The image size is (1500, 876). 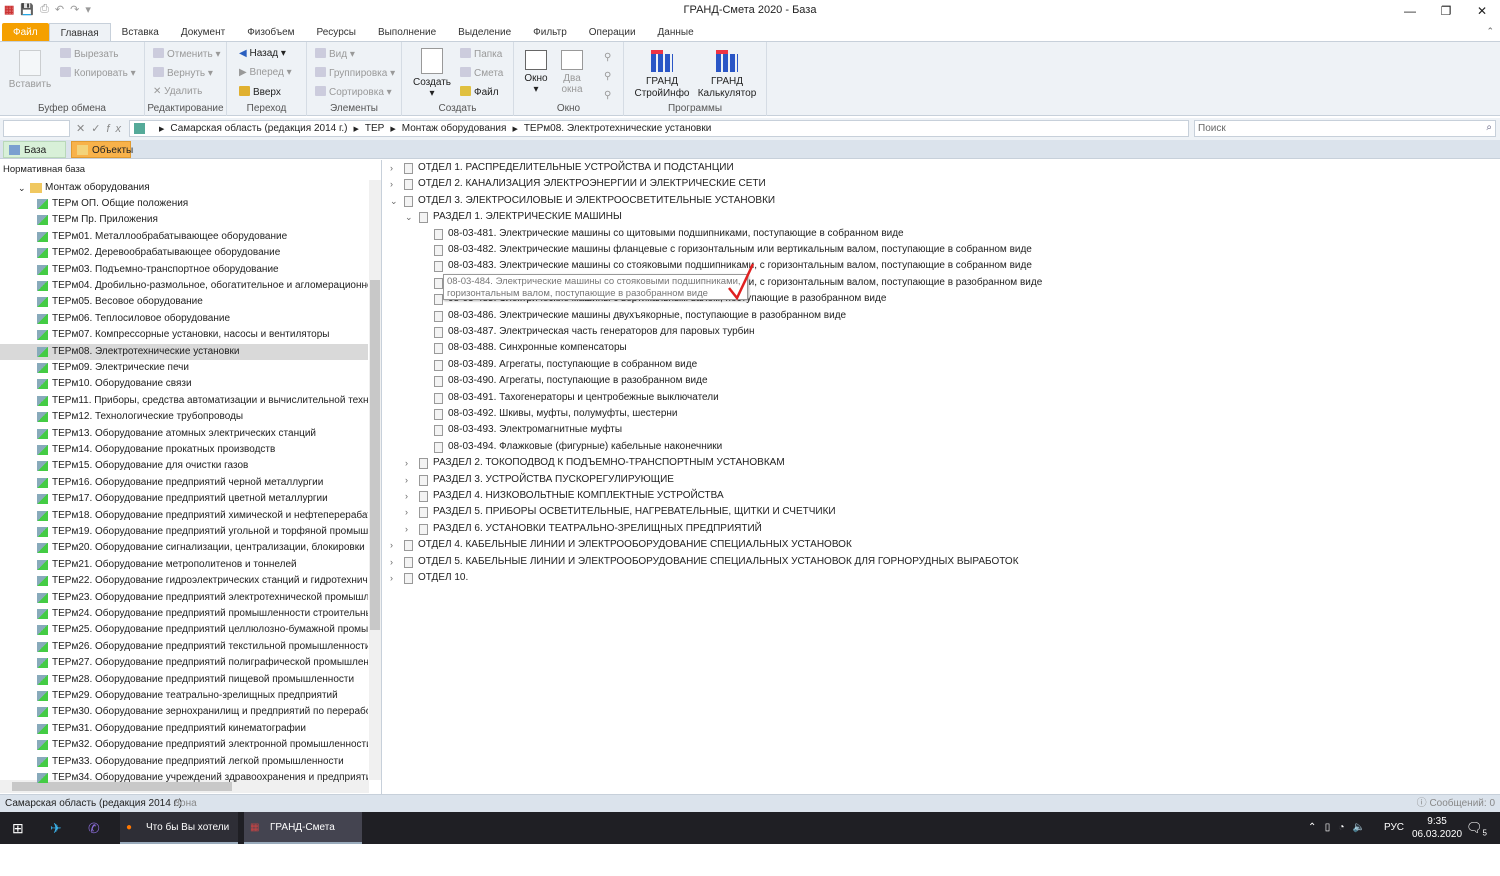 I want to click on tree-node: 08-03-488. Синхронные компенсаторы, so click(x=505, y=348).